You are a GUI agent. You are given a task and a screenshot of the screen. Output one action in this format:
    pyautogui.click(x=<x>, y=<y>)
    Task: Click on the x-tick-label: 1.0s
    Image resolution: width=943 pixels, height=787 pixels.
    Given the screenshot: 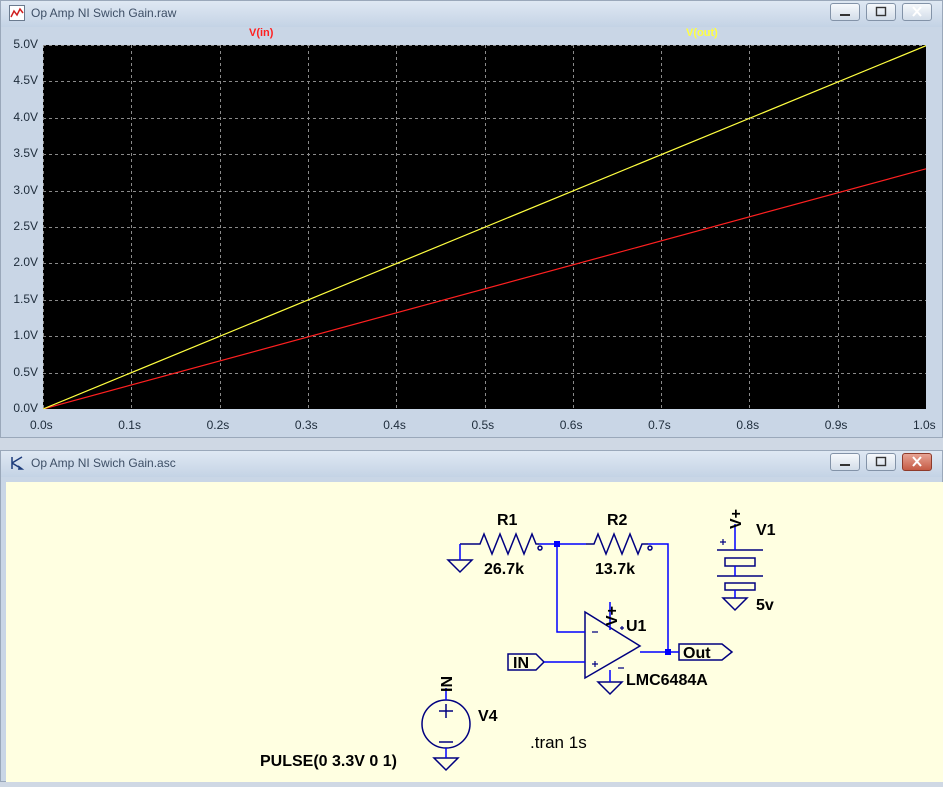 What is the action you would take?
    pyautogui.click(x=924, y=425)
    